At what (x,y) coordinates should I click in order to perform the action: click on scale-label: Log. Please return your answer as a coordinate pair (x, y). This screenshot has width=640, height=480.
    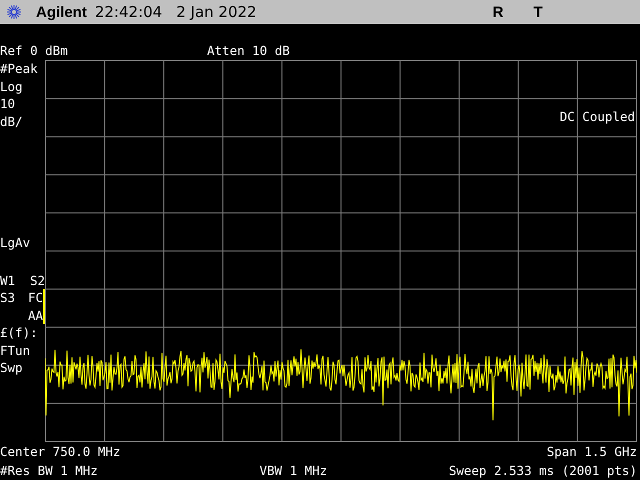
    Looking at the image, I should click on (12, 86).